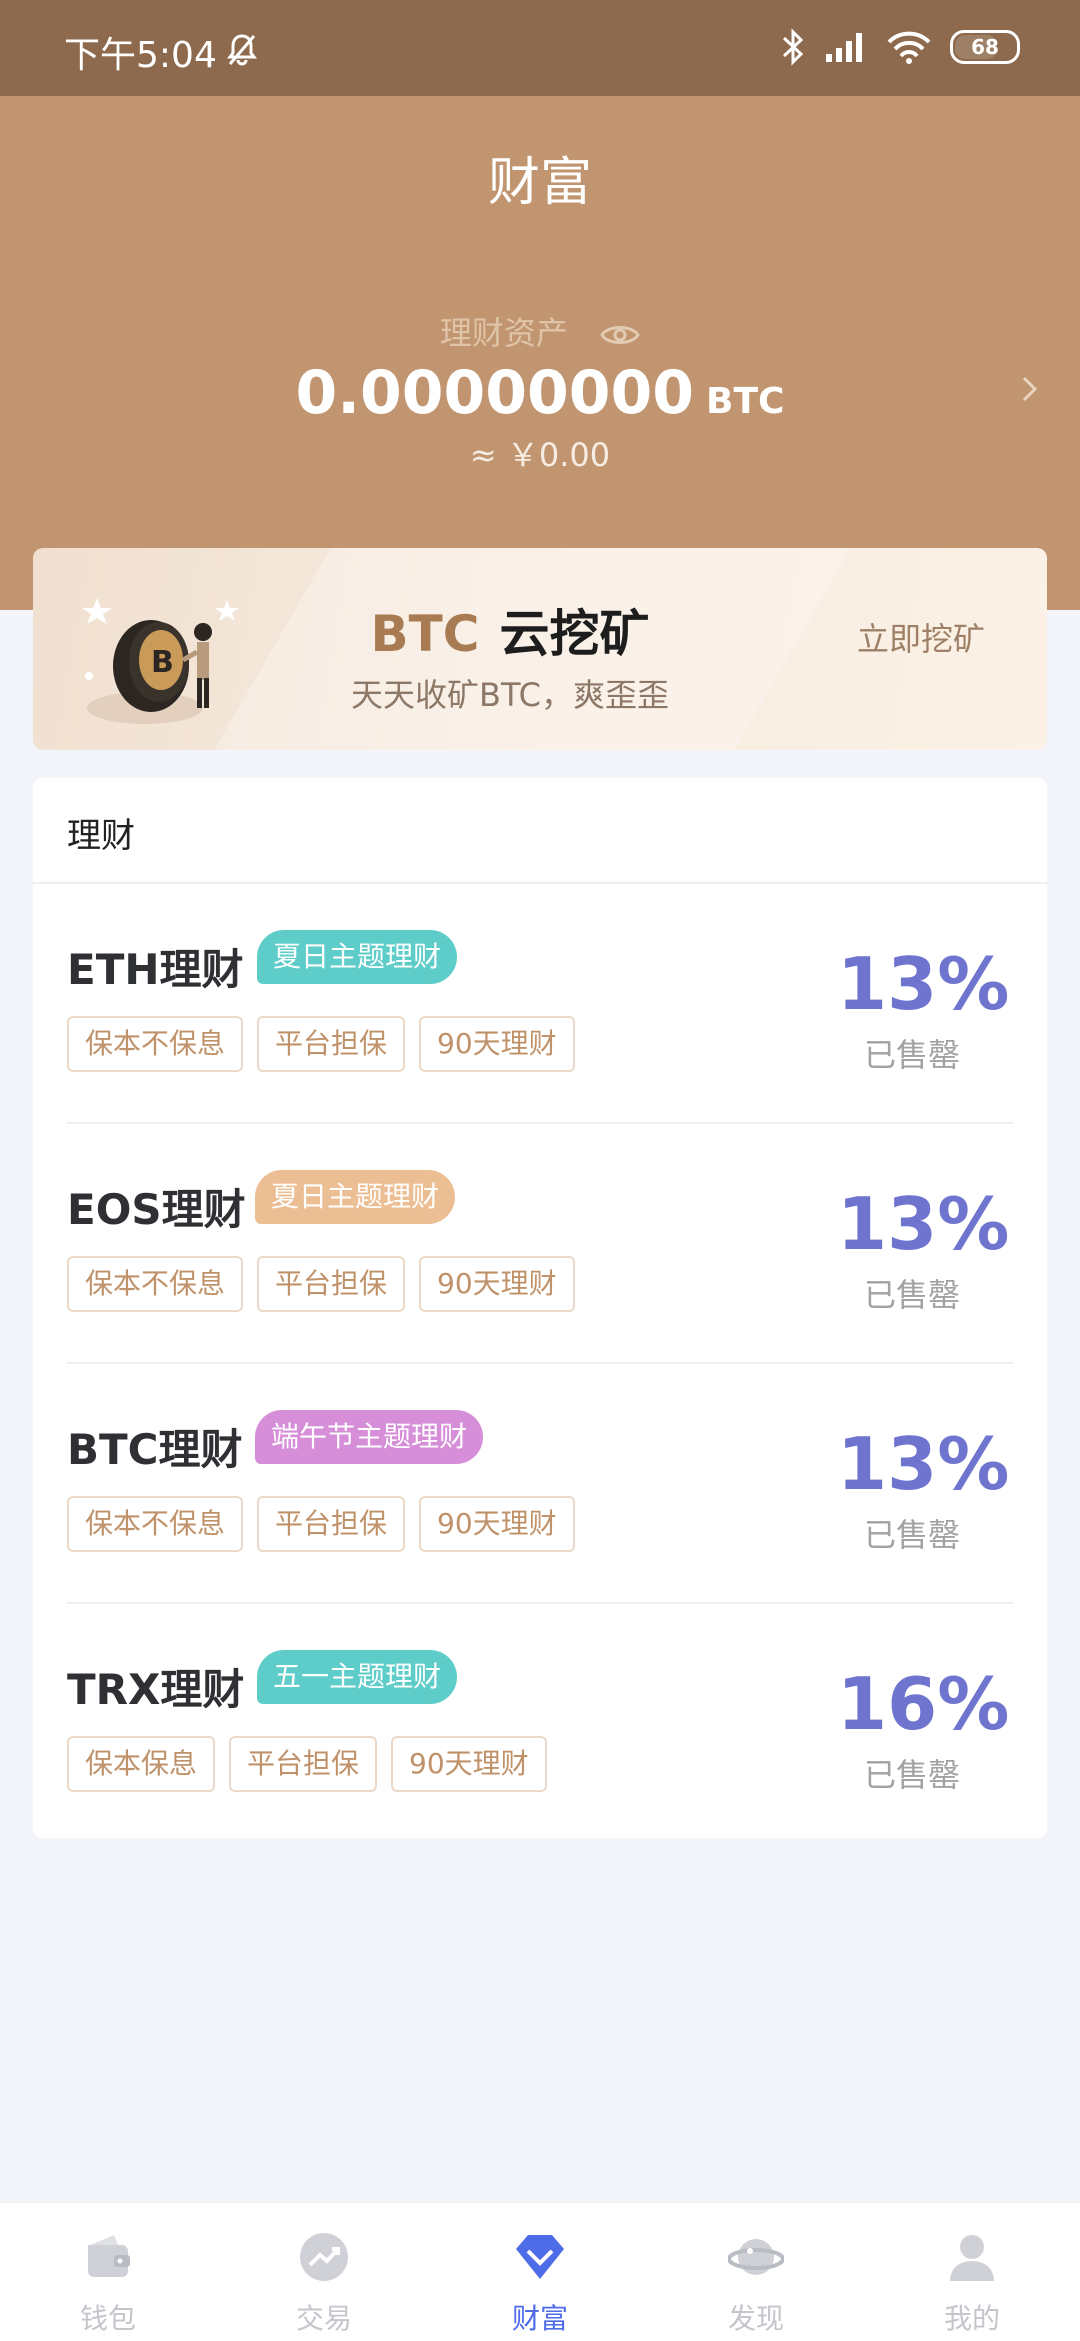  What do you see at coordinates (539, 2318) in the screenshot?
I see `tab-label: 财富` at bounding box center [539, 2318].